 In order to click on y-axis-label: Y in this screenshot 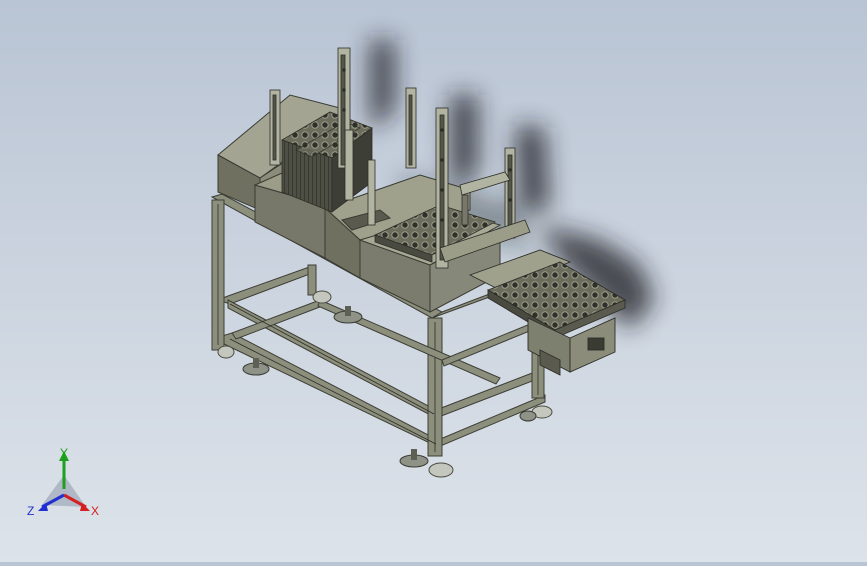, I will do `click(64, 453)`.